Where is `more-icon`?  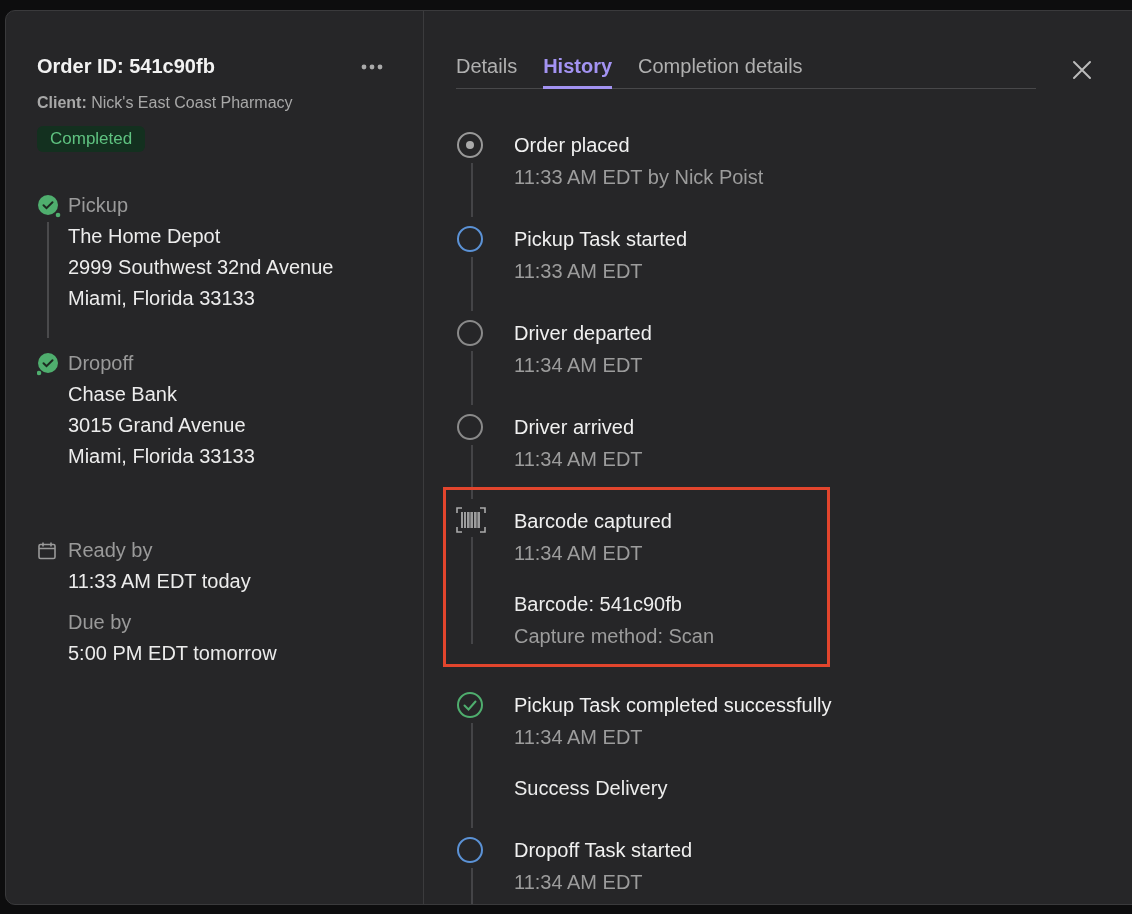 more-icon is located at coordinates (372, 66).